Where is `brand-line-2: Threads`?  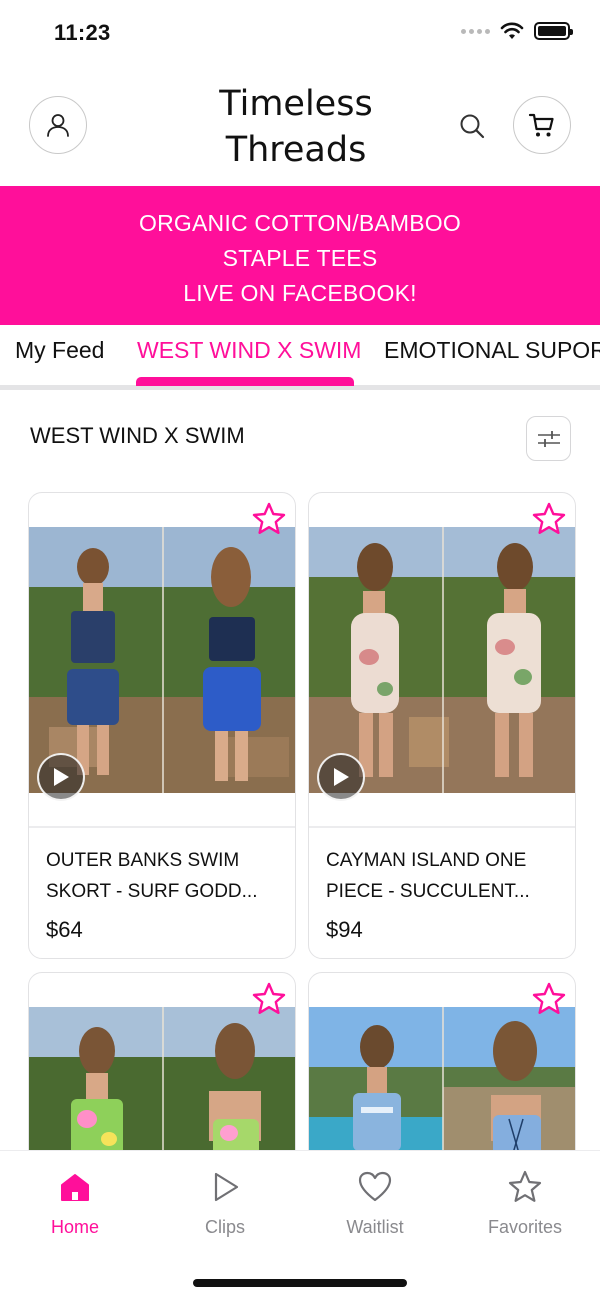
brand-line-2: Threads is located at coordinates (296, 150).